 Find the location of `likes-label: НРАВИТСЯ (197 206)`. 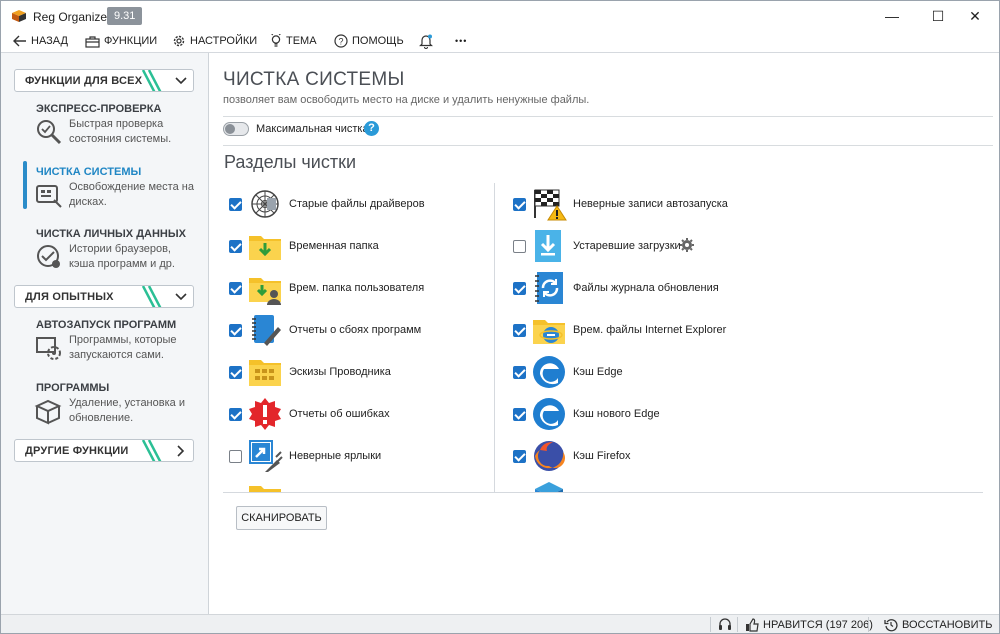

likes-label: НРАВИТСЯ (197 206) is located at coordinates (818, 624).